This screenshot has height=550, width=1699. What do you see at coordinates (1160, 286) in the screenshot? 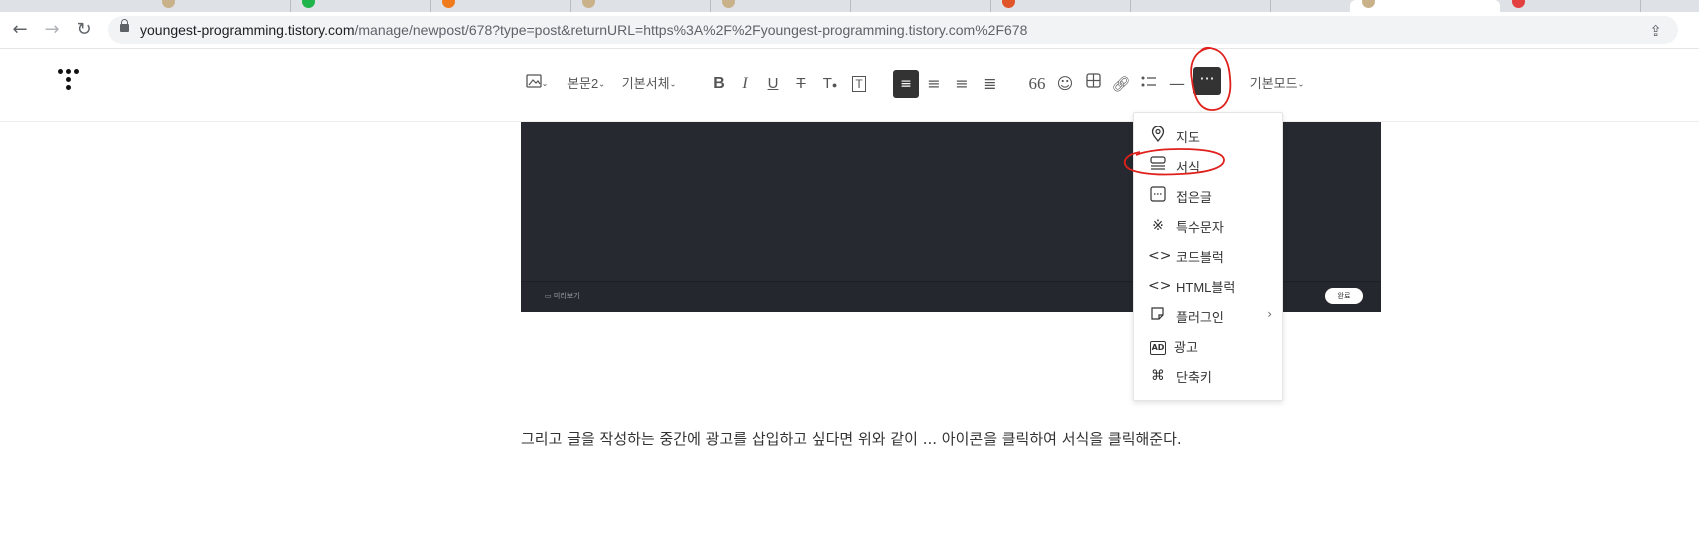
I see `html-icon: <>` at bounding box center [1160, 286].